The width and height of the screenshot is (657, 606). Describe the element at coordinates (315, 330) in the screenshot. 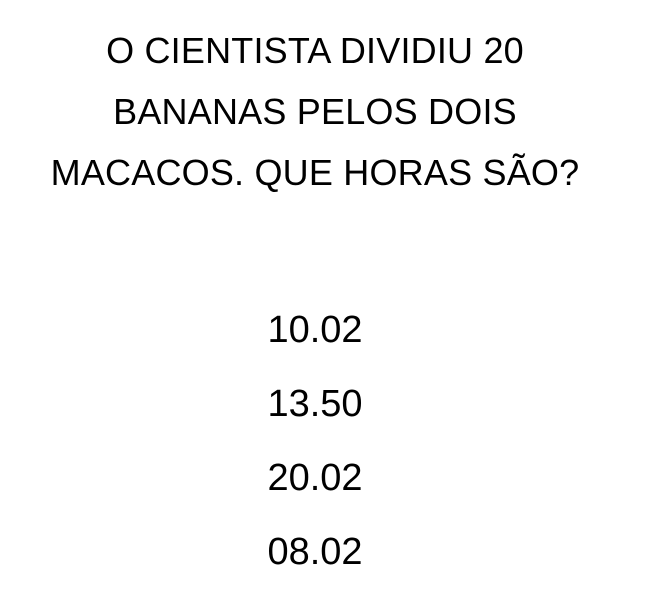

I see `answer-option: 10.02` at that location.